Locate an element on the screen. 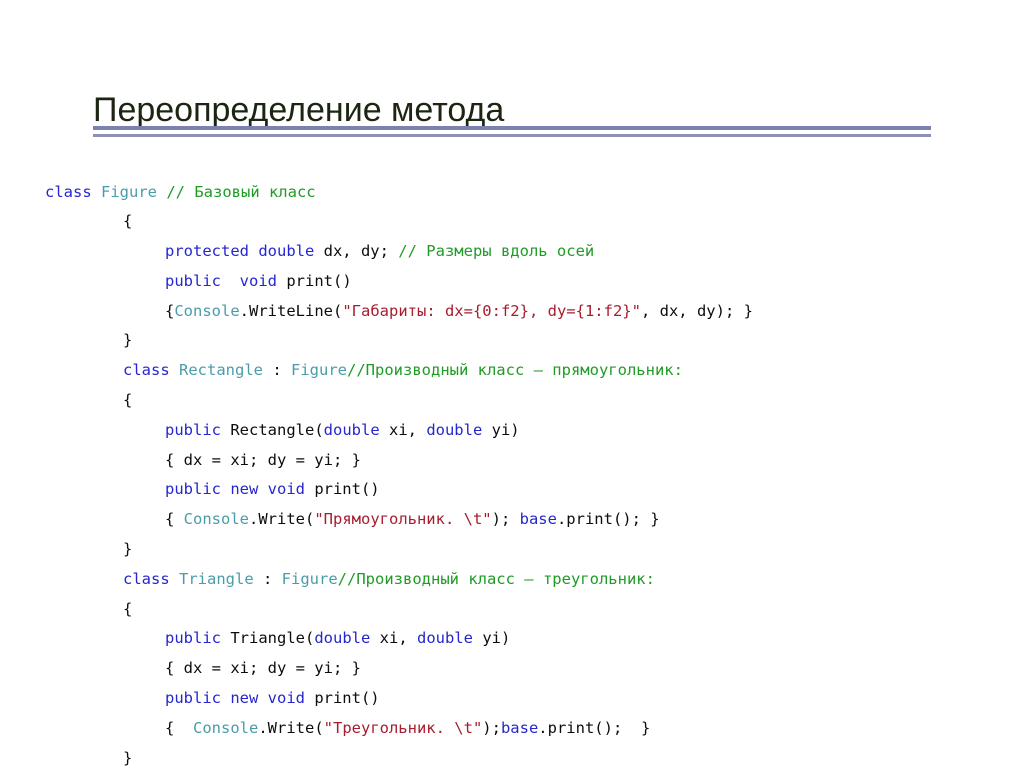 This screenshot has height=773, width=1024. code-token-pln: Rectangle( is located at coordinates (276, 430).